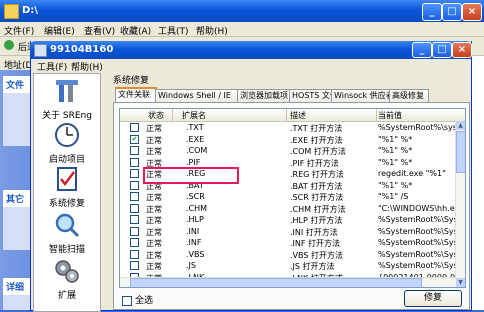  I want to click on checkbox-box, so click(127, 300).